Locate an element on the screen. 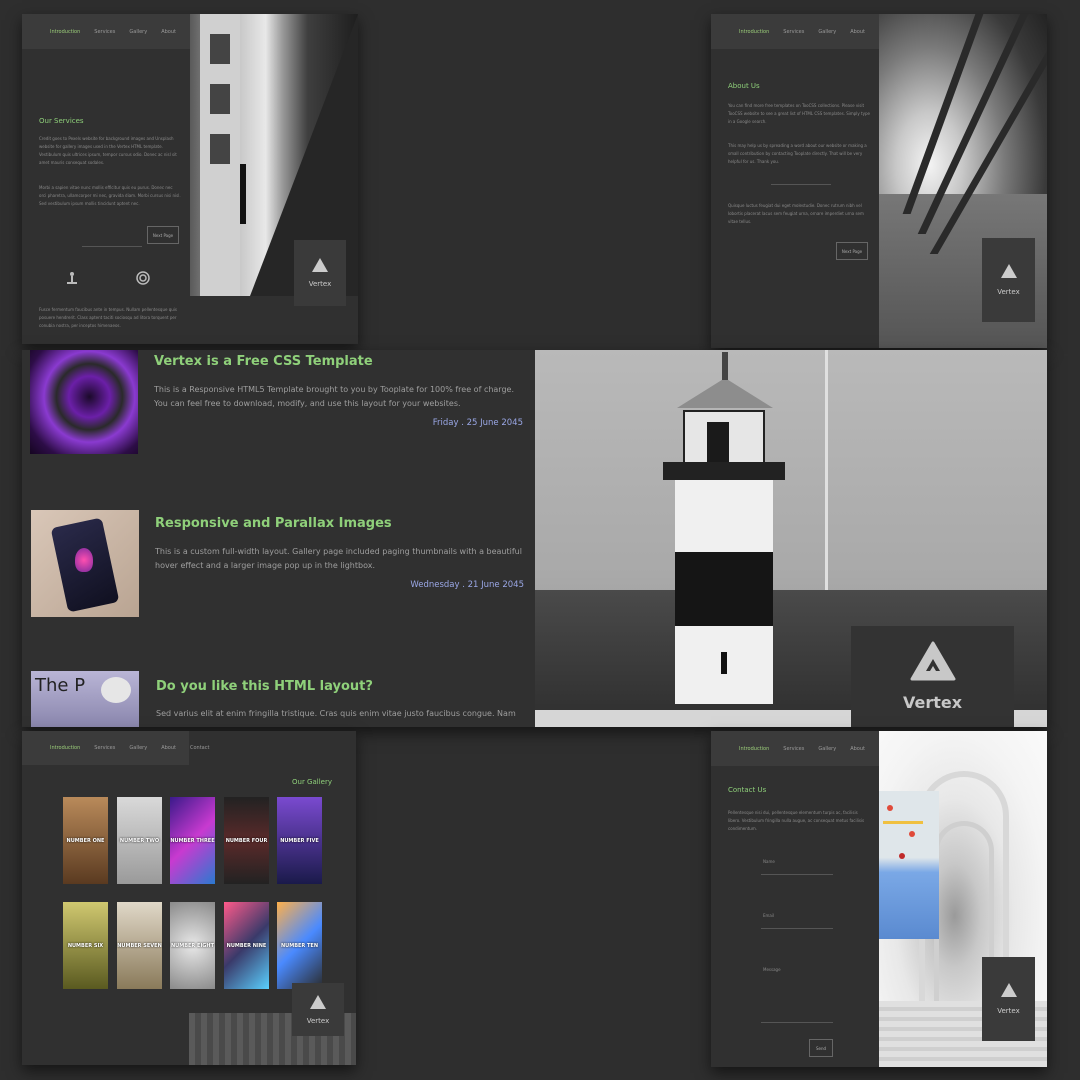  contact-logo-text: Vertex is located at coordinates (1008, 1011).